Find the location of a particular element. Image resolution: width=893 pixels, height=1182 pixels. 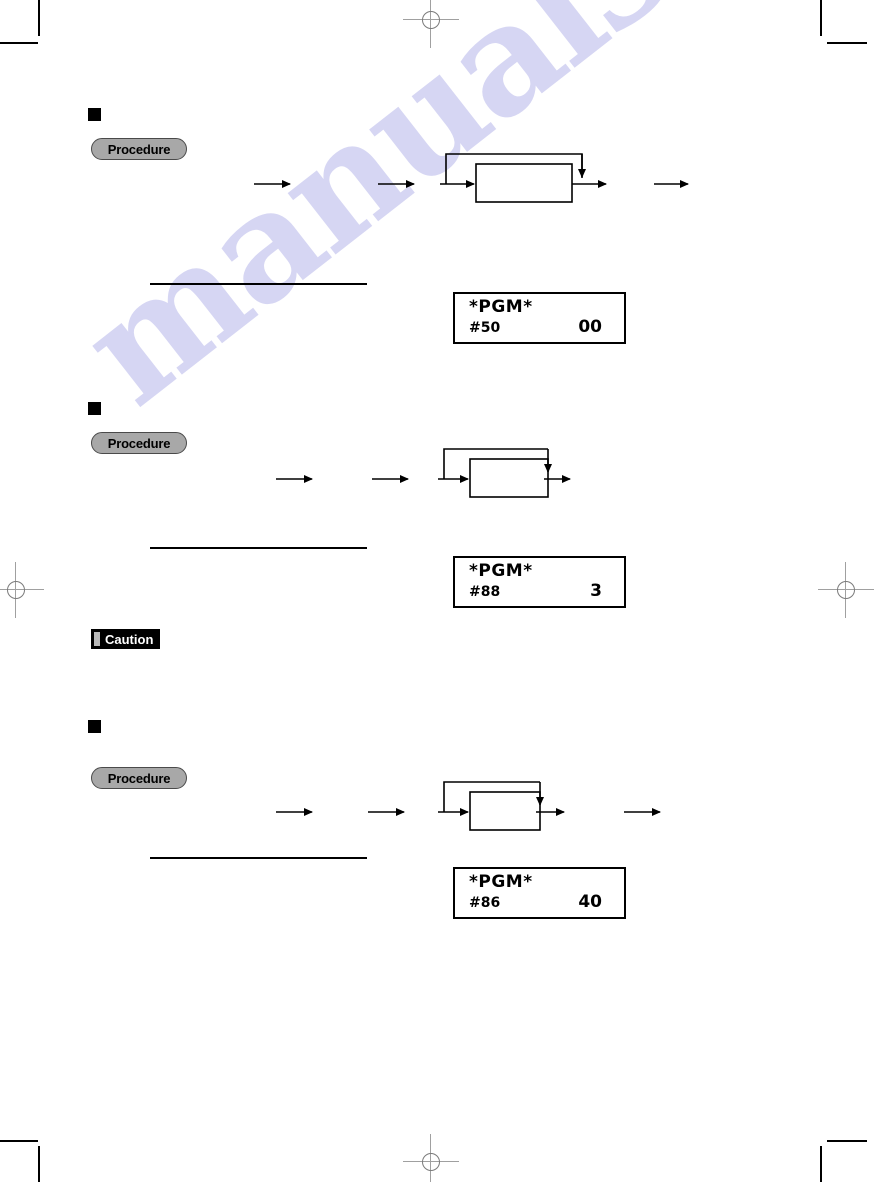

crop-mark-bottom-right-horizontal is located at coordinates (847, 1141).